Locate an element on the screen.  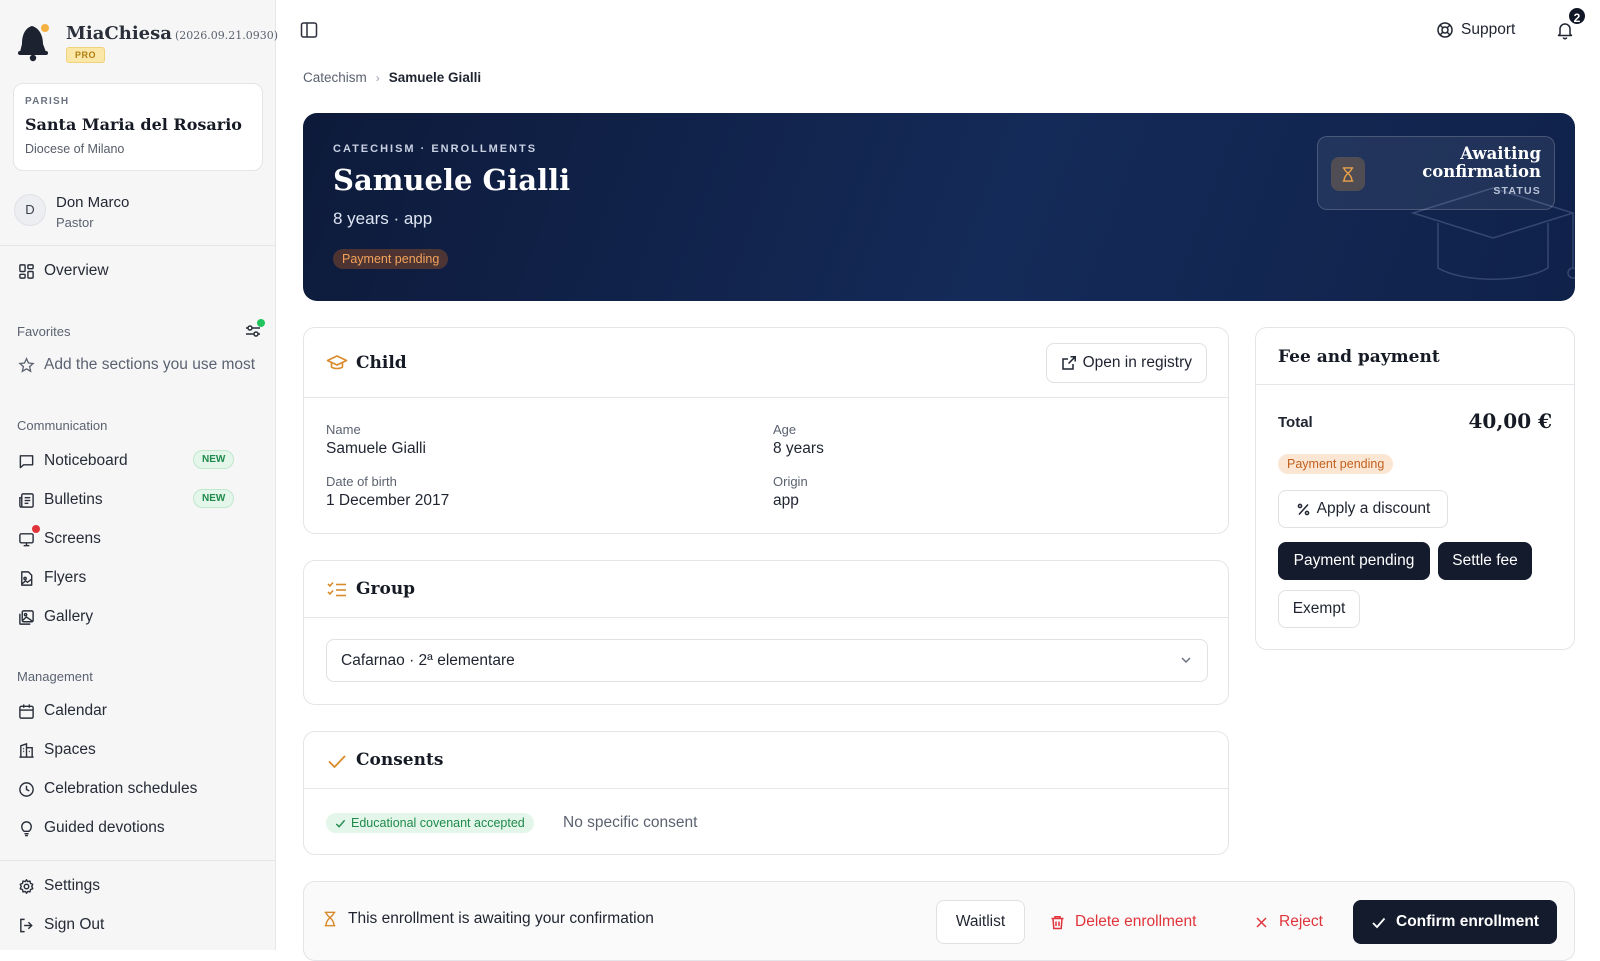
sidebar-item-screens: Screens is located at coordinates (140, 539).